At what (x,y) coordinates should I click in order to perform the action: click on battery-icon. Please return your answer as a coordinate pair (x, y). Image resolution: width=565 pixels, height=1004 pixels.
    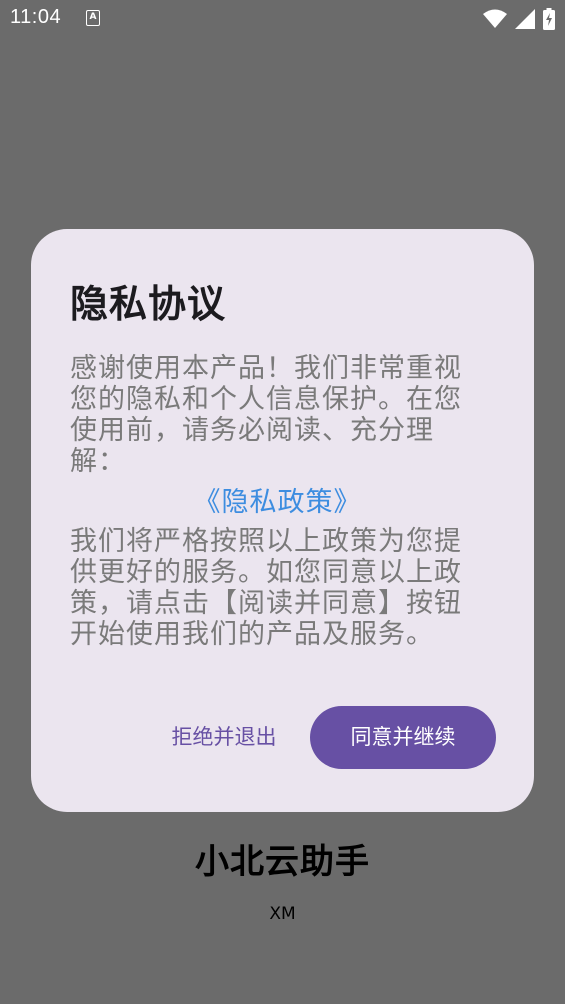
    Looking at the image, I should click on (549, 19).